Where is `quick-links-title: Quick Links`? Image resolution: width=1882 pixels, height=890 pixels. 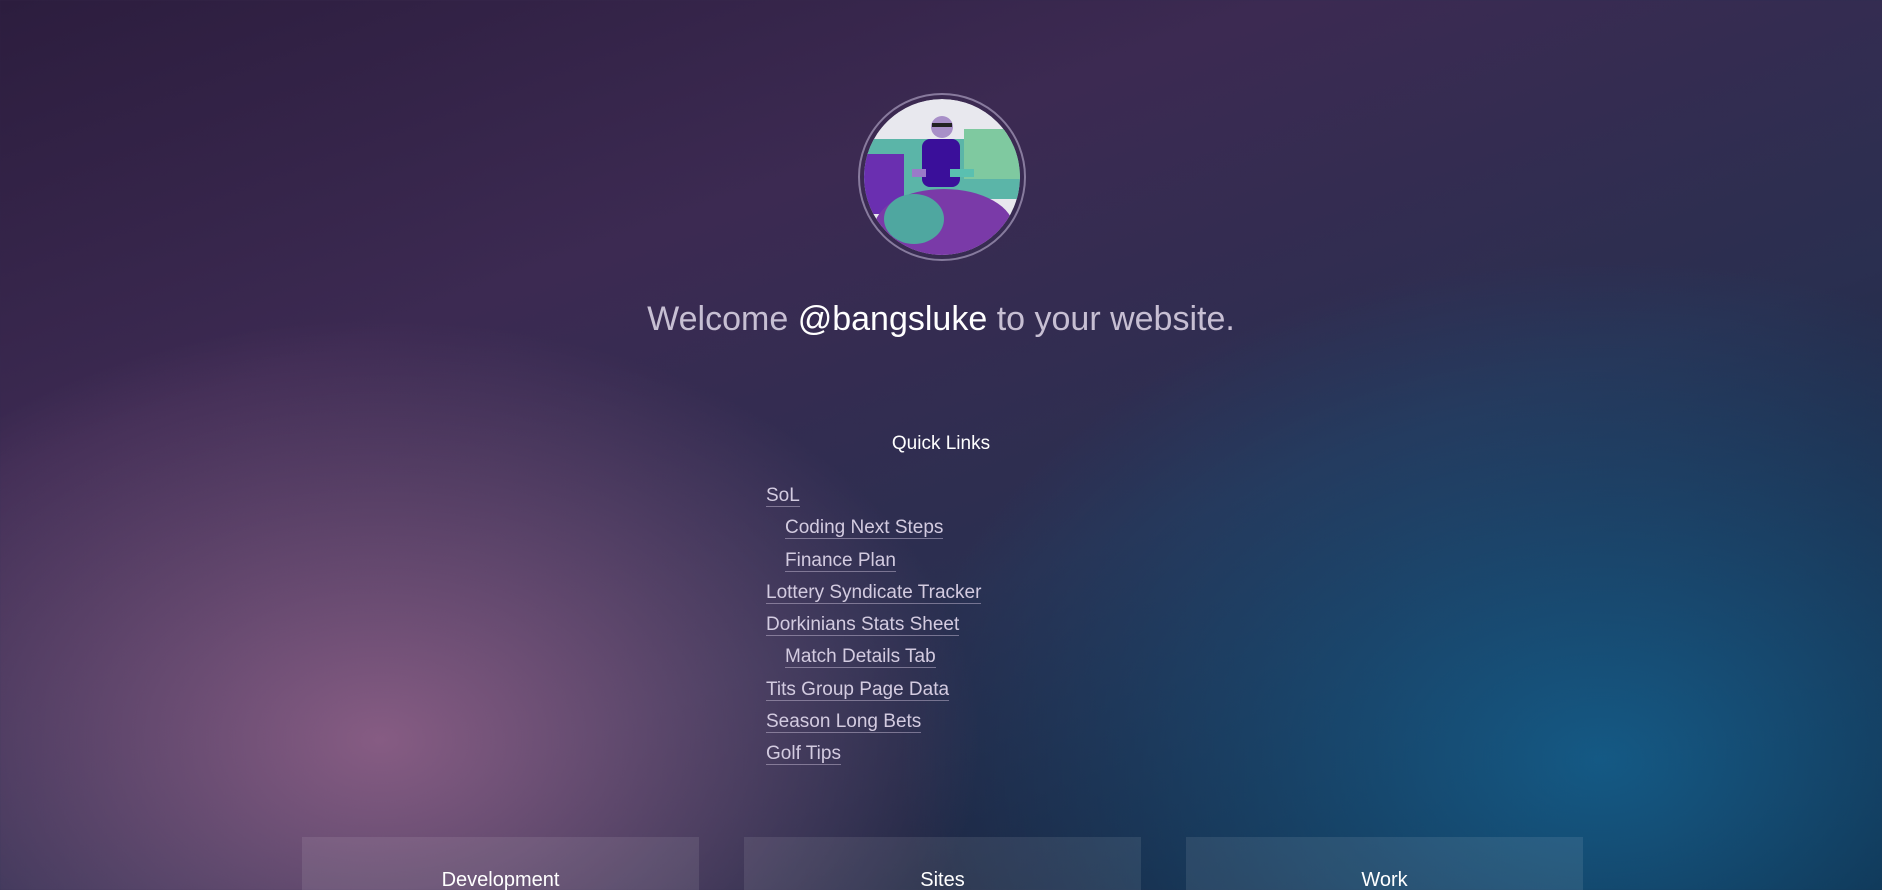
quick-links-title: Quick Links is located at coordinates (941, 443).